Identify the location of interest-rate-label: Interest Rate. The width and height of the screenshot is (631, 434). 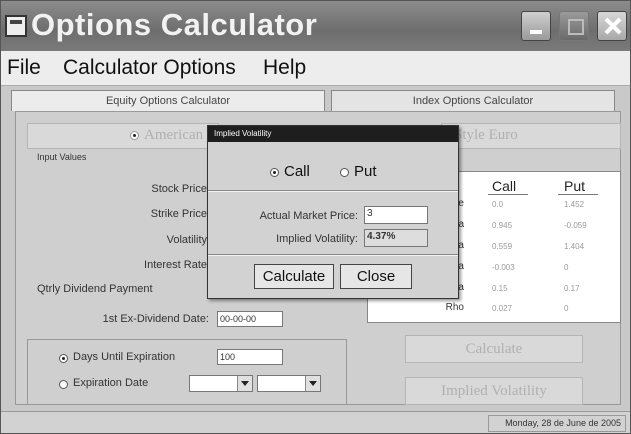
(175, 265).